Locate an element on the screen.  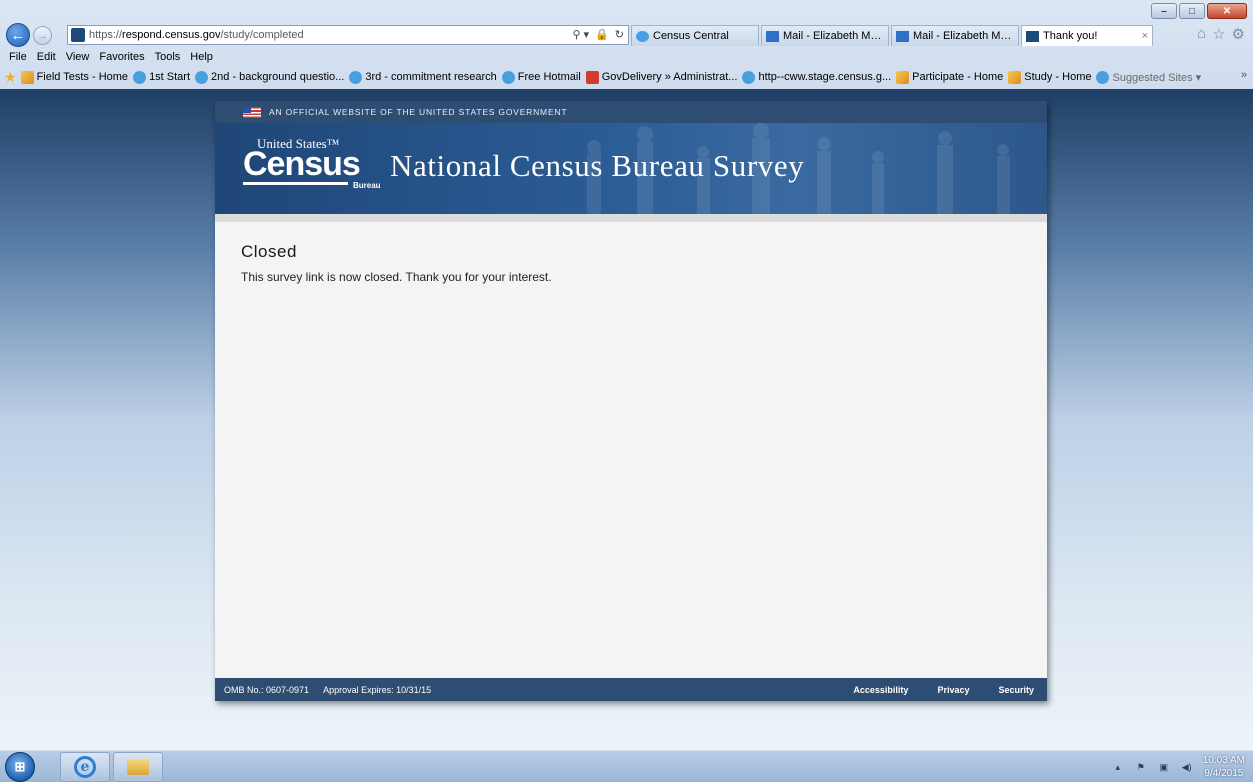
logo-census: Census is located at coordinates (302, 164).